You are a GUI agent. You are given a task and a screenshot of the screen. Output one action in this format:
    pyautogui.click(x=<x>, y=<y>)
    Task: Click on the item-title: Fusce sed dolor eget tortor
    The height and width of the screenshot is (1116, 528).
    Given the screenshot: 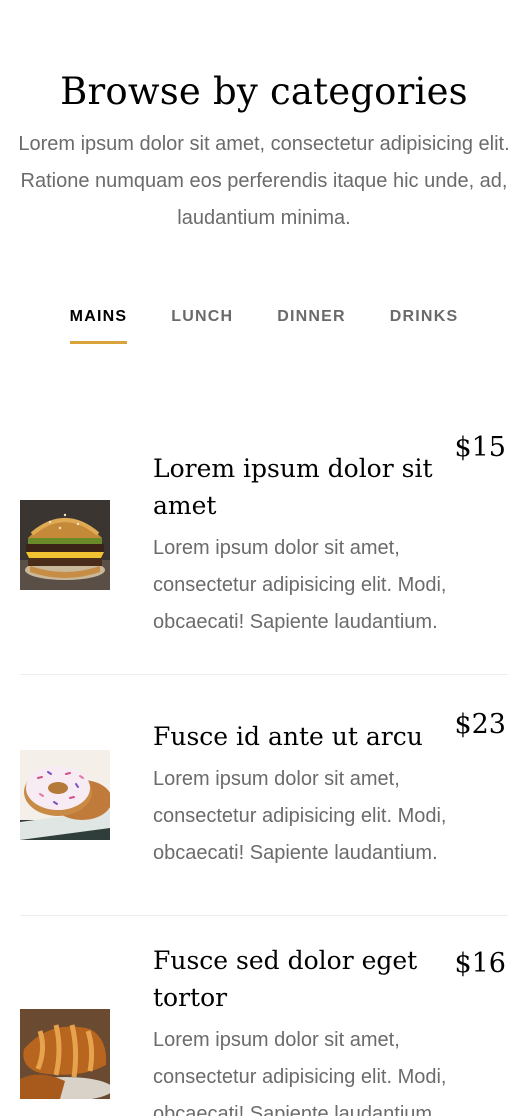 What is the action you would take?
    pyautogui.click(x=285, y=979)
    